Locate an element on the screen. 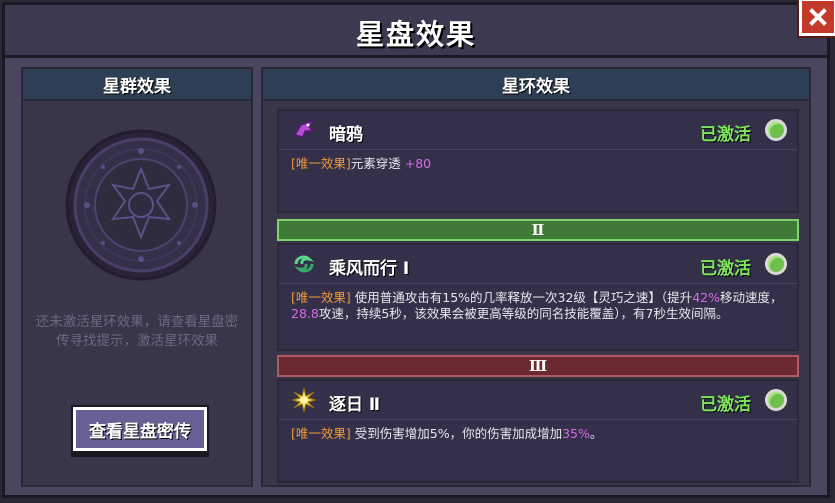  view-star-secrets-button: 查看星盘密传 is located at coordinates (140, 429).